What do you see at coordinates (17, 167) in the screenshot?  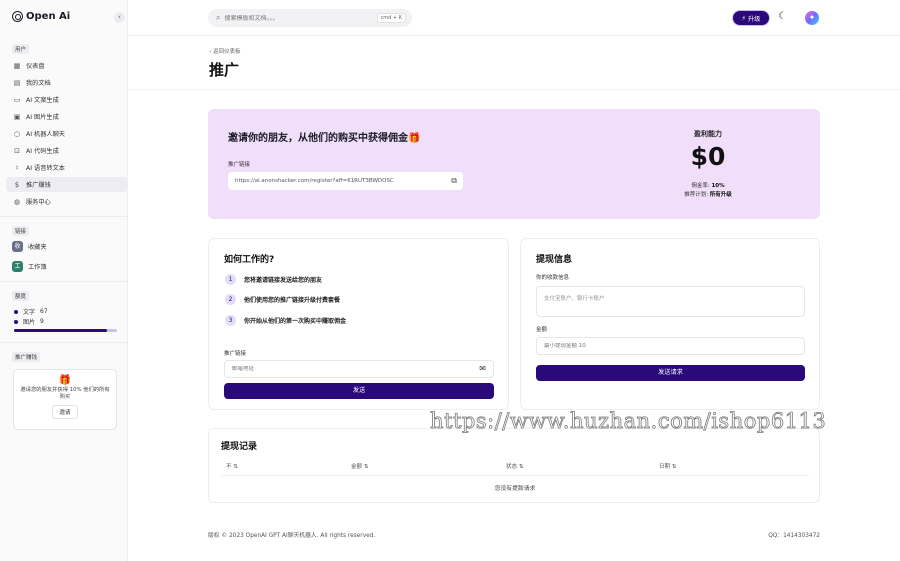 I see `mic-icon: ♮` at bounding box center [17, 167].